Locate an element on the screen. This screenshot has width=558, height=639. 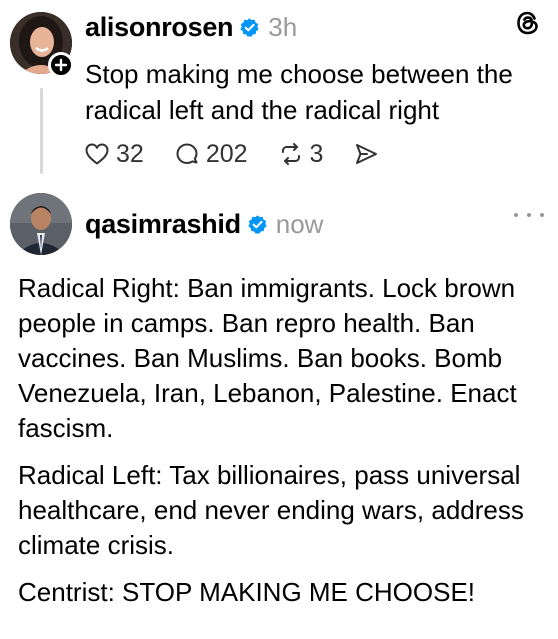
follow-button is located at coordinates (61, 65).